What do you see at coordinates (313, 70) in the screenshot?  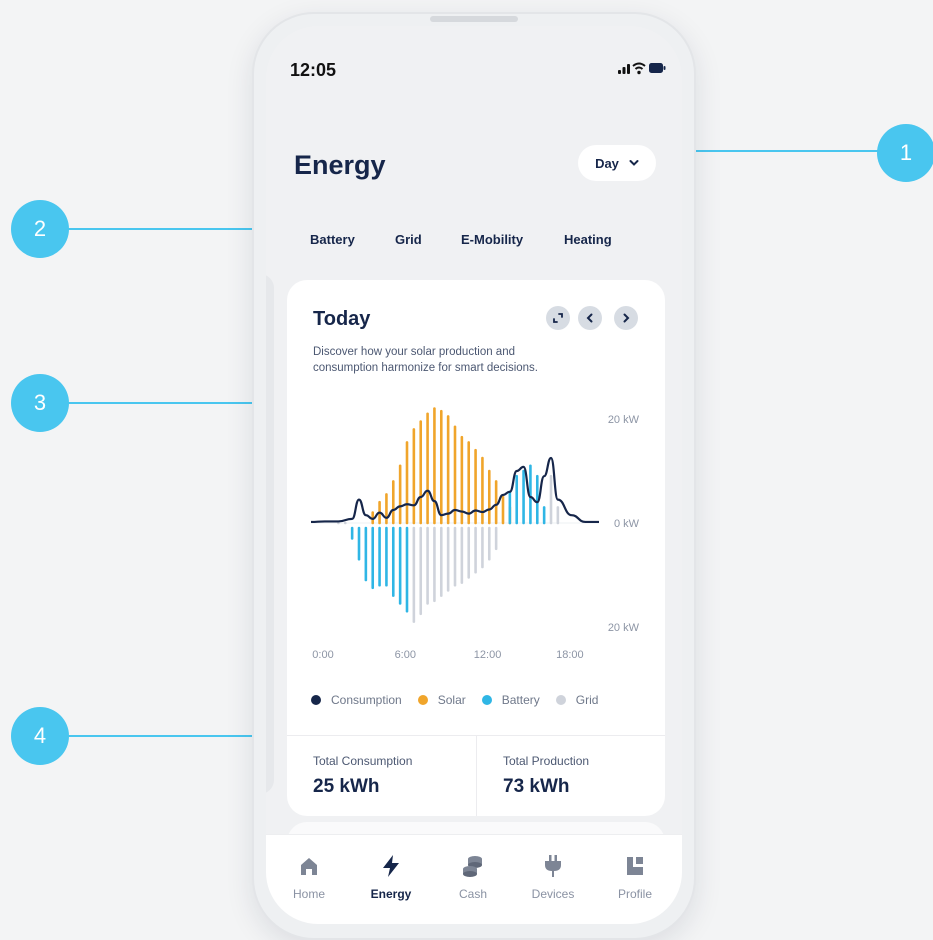 I see `status-time: 12:05` at bounding box center [313, 70].